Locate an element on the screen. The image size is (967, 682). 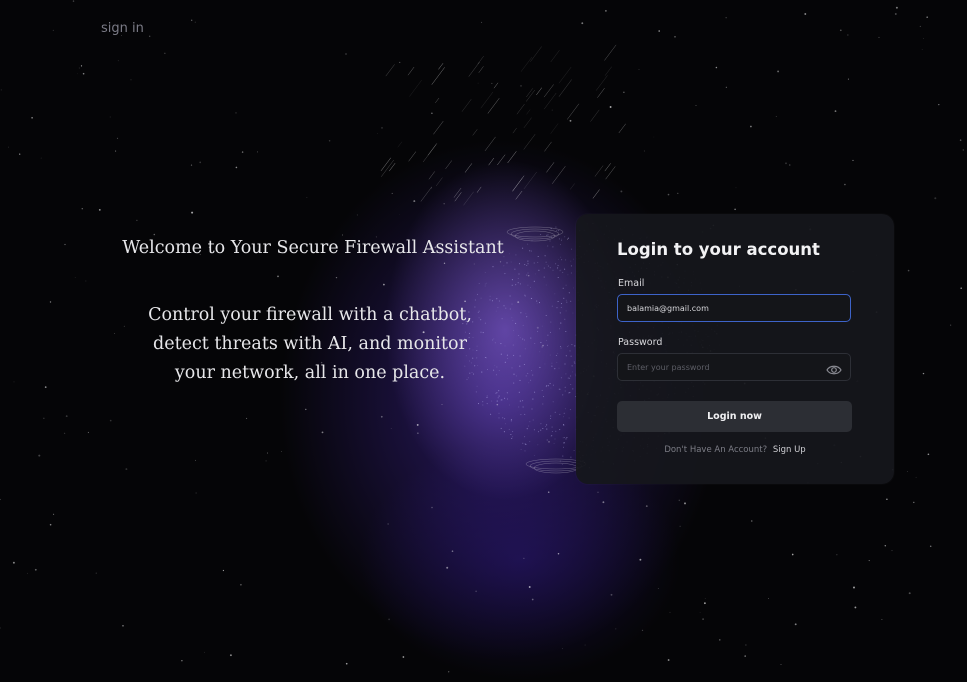
email-label: Email is located at coordinates (631, 283).